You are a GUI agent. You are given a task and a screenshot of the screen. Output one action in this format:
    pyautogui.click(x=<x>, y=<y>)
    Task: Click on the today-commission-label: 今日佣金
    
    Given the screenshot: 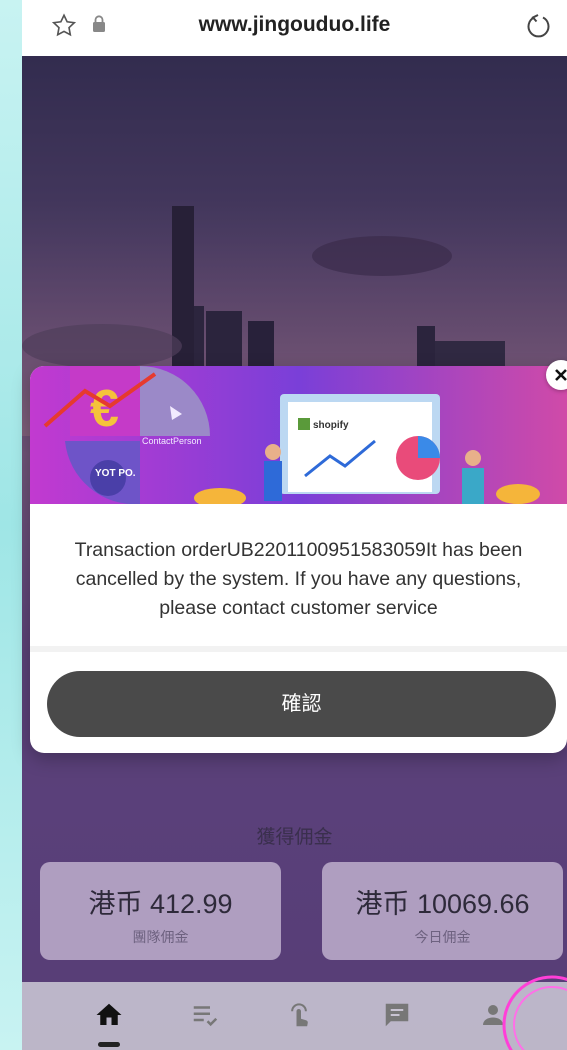 What is the action you would take?
    pyautogui.click(x=442, y=937)
    